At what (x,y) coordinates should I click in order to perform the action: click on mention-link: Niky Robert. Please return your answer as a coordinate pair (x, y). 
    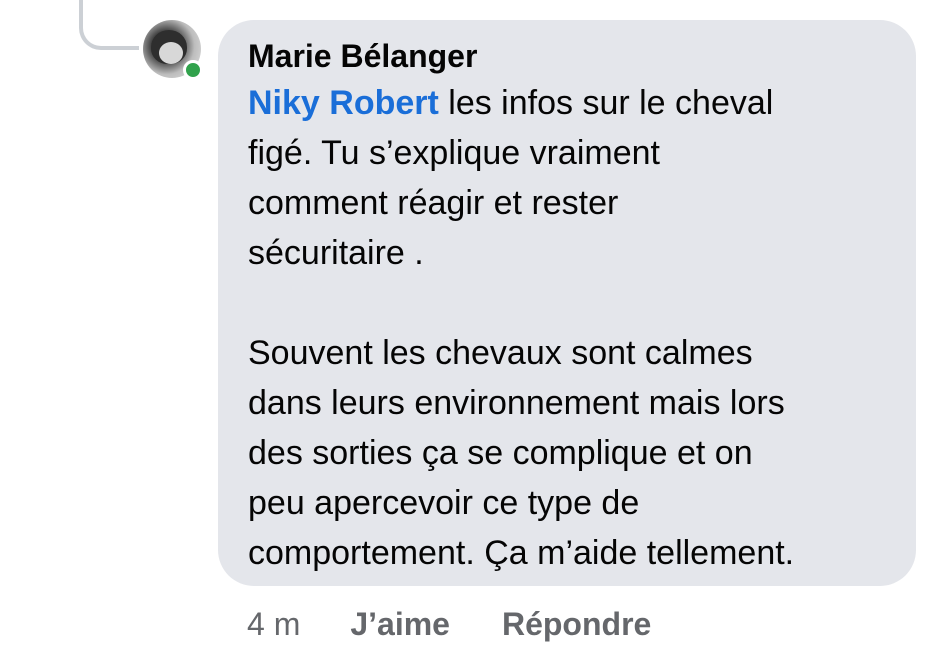
    Looking at the image, I should click on (343, 103).